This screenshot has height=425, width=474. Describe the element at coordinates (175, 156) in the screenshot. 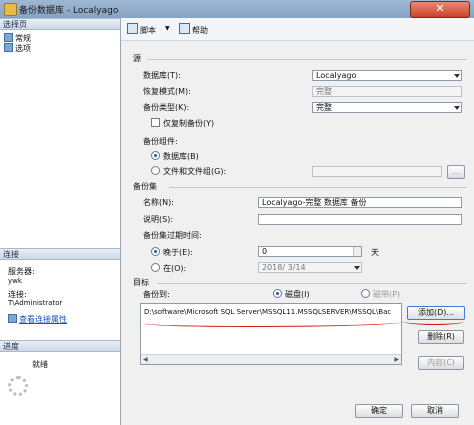

I see `component-database-radio: 数据库(B)` at that location.